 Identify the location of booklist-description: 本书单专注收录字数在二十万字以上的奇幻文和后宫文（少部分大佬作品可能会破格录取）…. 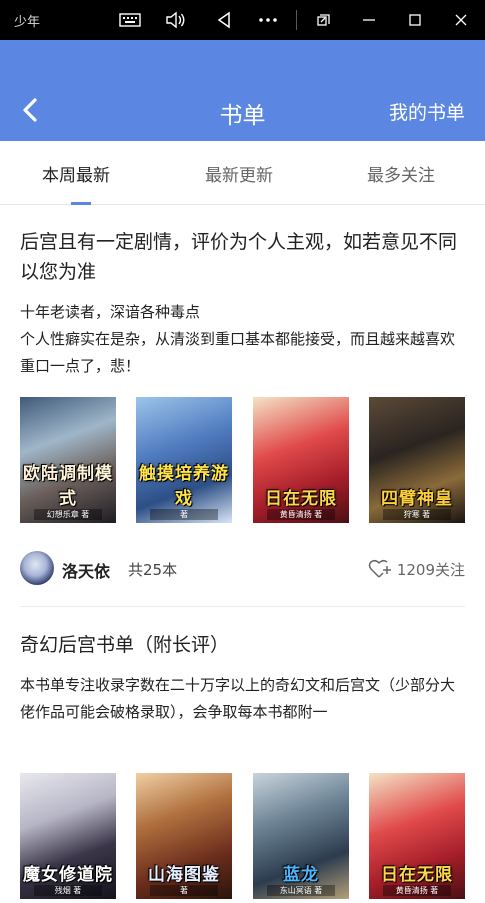
(238, 698).